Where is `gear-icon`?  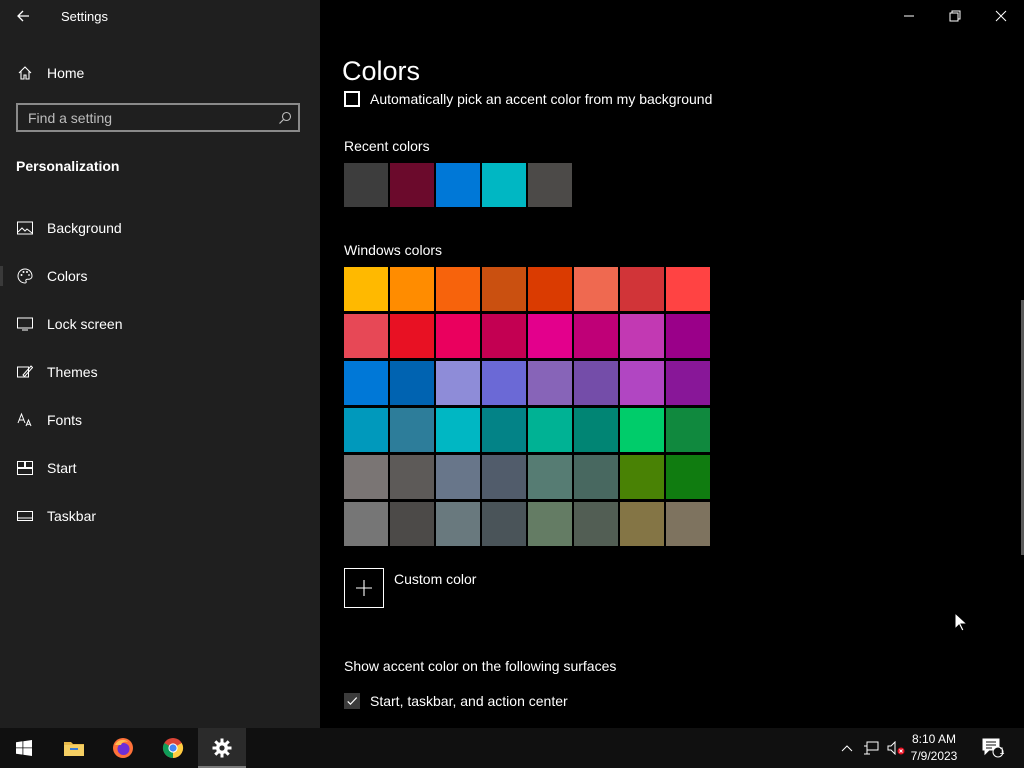
gear-icon is located at coordinates (222, 748).